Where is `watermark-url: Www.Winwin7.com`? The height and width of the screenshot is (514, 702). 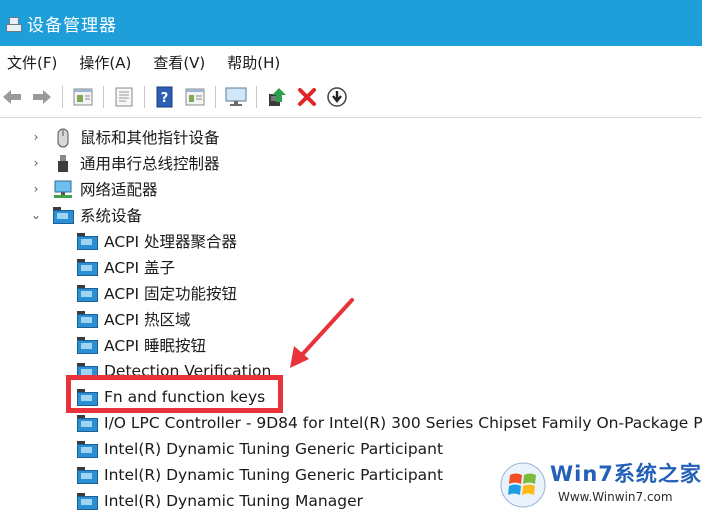
watermark-url: Www.Winwin7.com is located at coordinates (615, 497).